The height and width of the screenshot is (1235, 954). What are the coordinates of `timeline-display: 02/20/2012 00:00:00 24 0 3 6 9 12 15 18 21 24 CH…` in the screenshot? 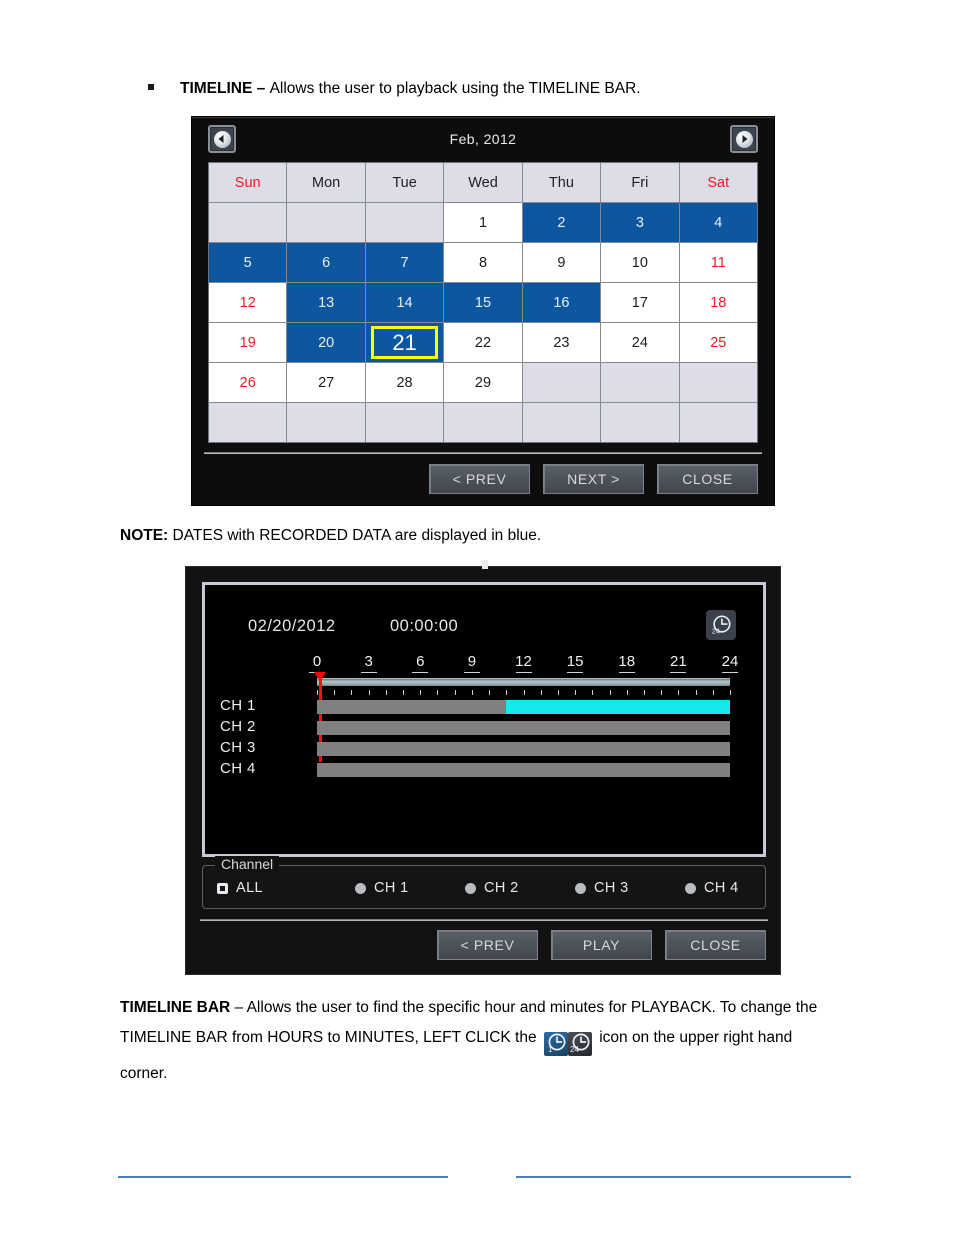 It's located at (484, 719).